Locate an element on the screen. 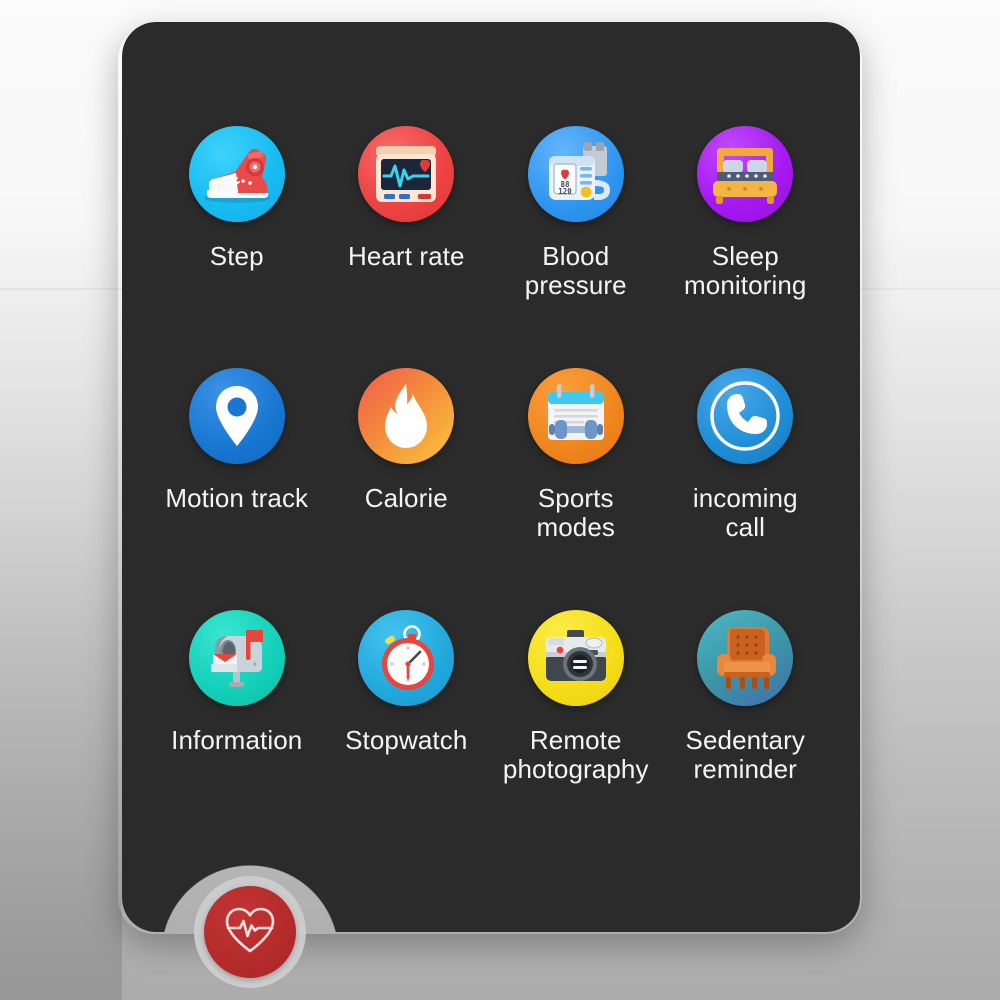  app-tile-sports-modes: Sports modes is located at coordinates (576, 489).